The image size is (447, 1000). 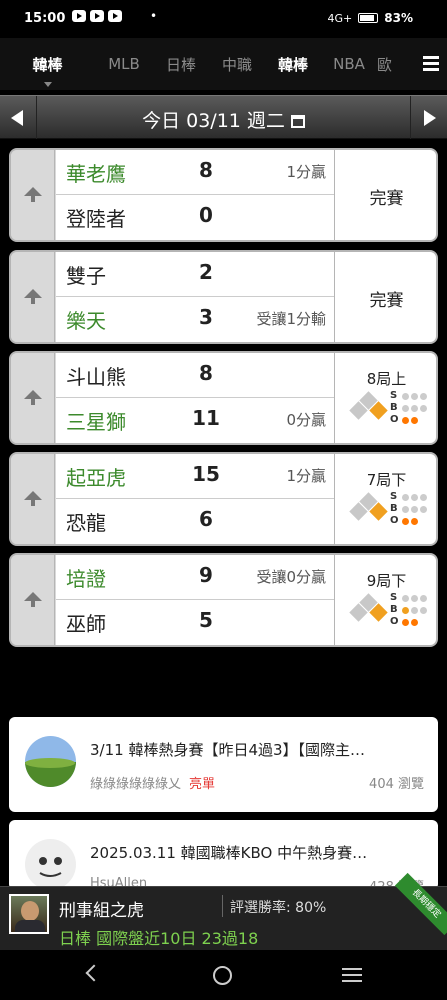 I want to click on team-score: 5, so click(x=206, y=620).